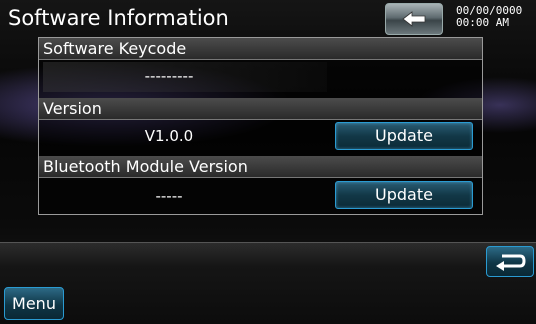 Image resolution: width=536 pixels, height=324 pixels. Describe the element at coordinates (169, 76) in the screenshot. I see `software-keycode-value: ---------` at that location.